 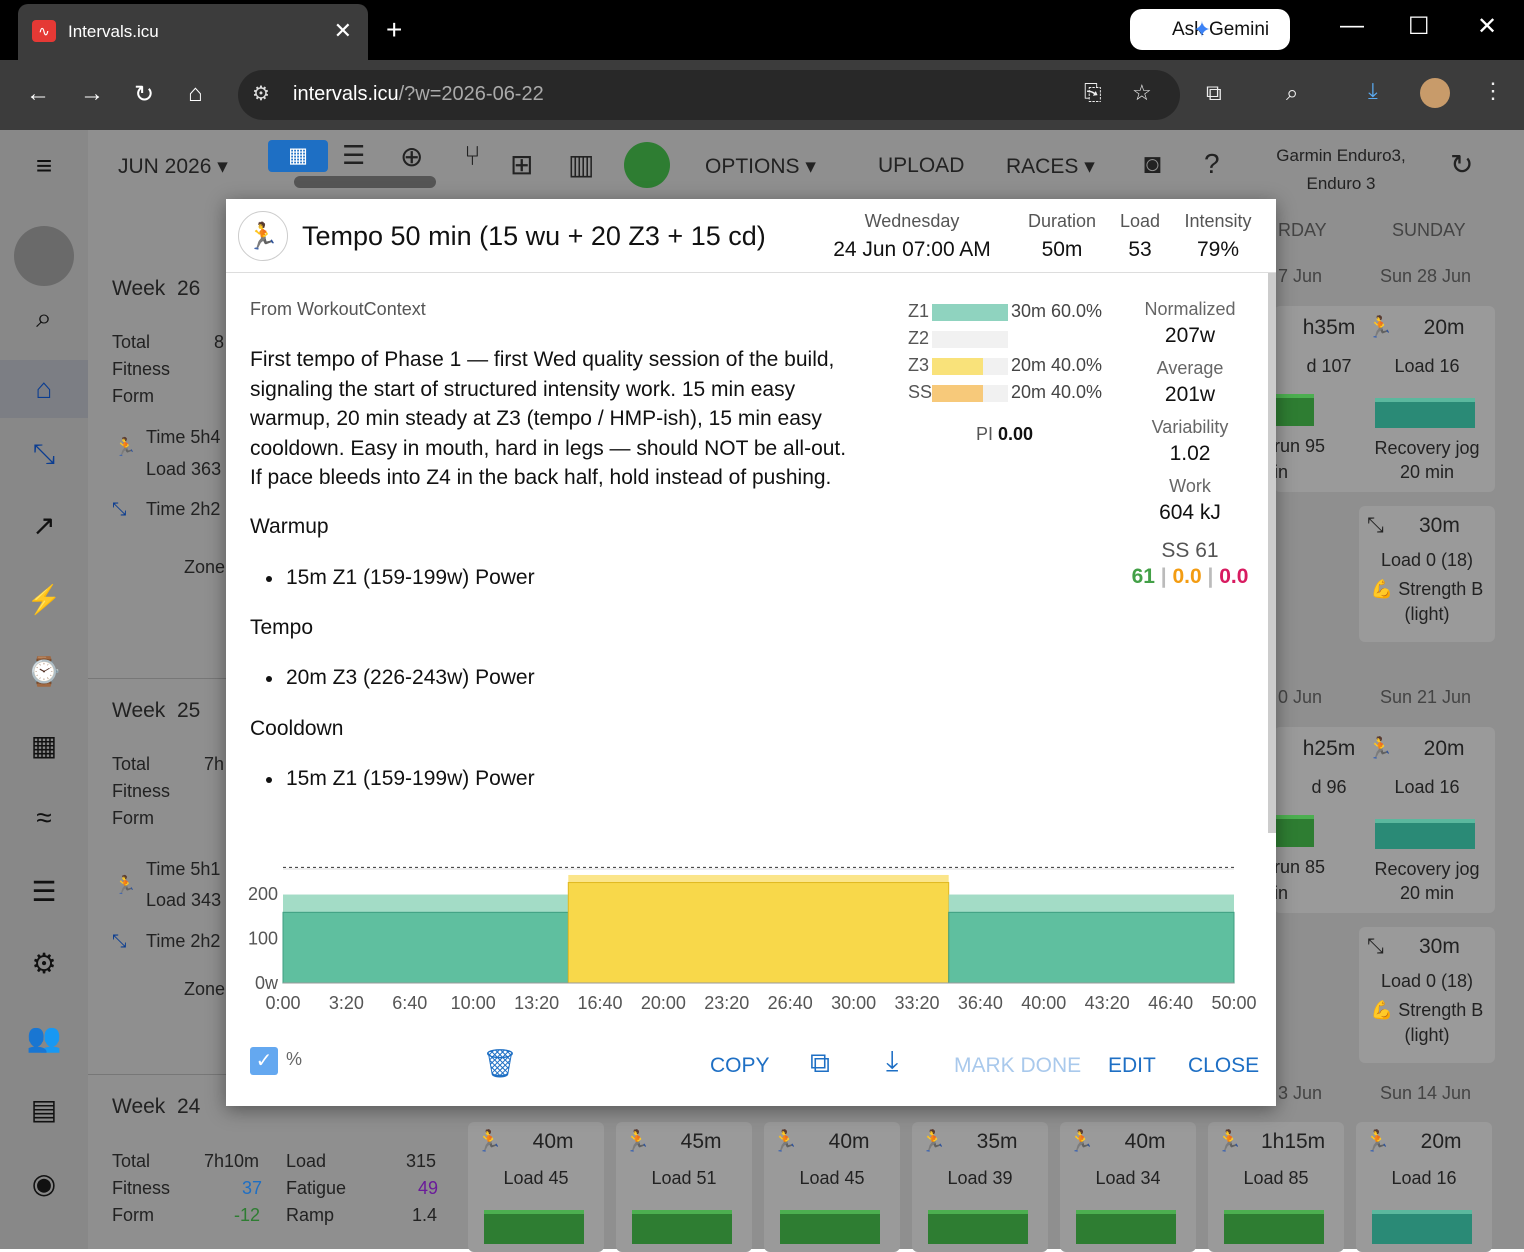 What do you see at coordinates (294, 1059) in the screenshot?
I see `percent-label: %` at bounding box center [294, 1059].